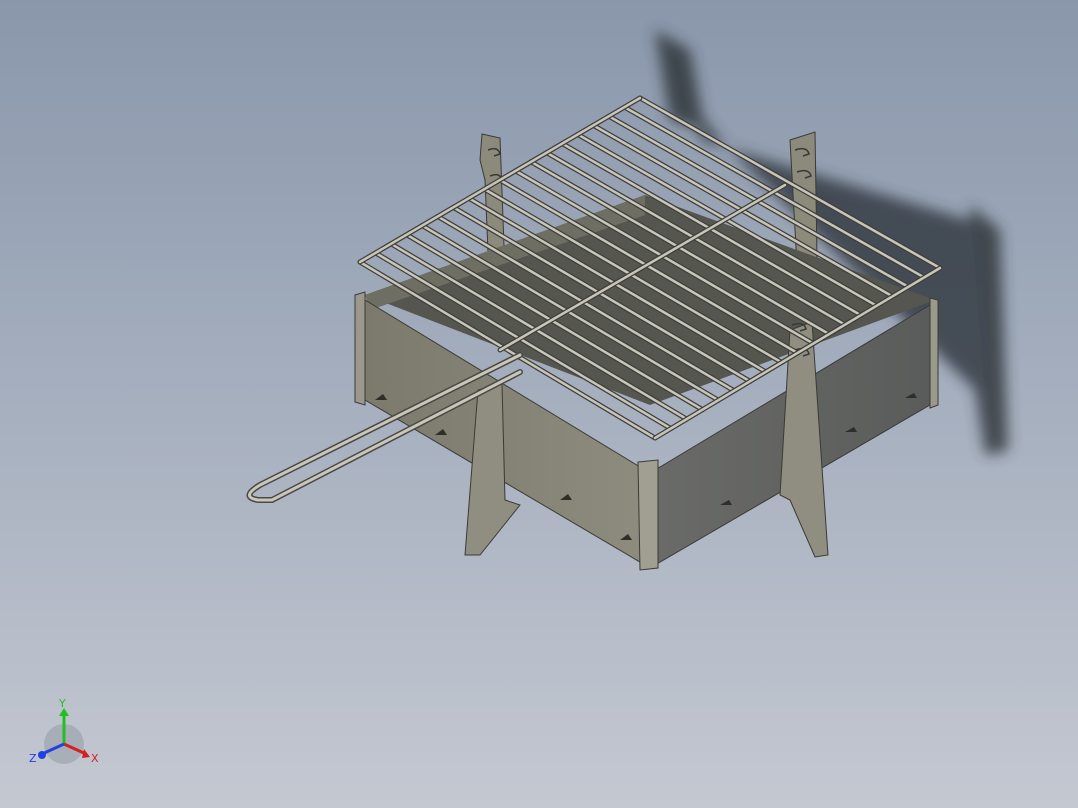  I want to click on z-axis-label: Z, so click(33, 758).